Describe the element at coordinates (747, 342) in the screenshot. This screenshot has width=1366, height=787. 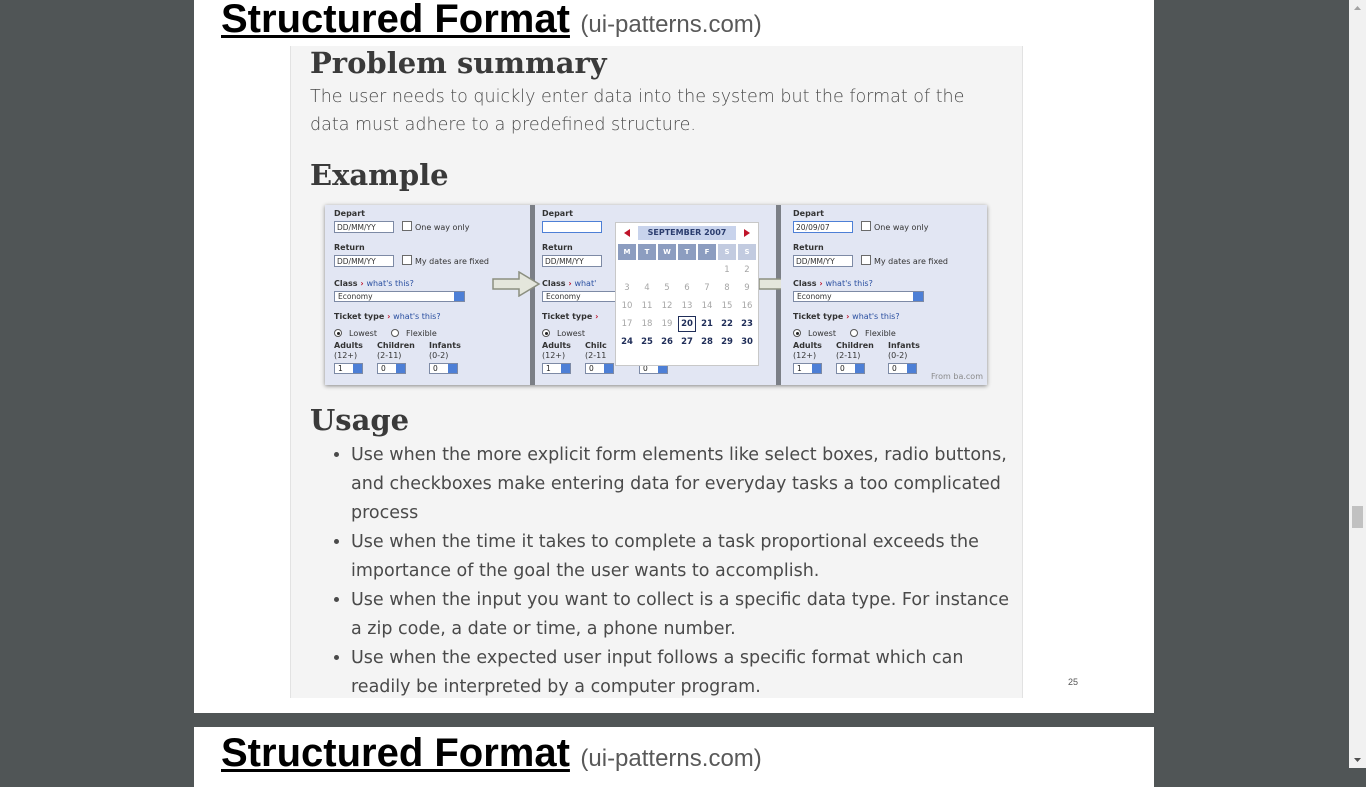
I see `calendar-day: 30` at that location.